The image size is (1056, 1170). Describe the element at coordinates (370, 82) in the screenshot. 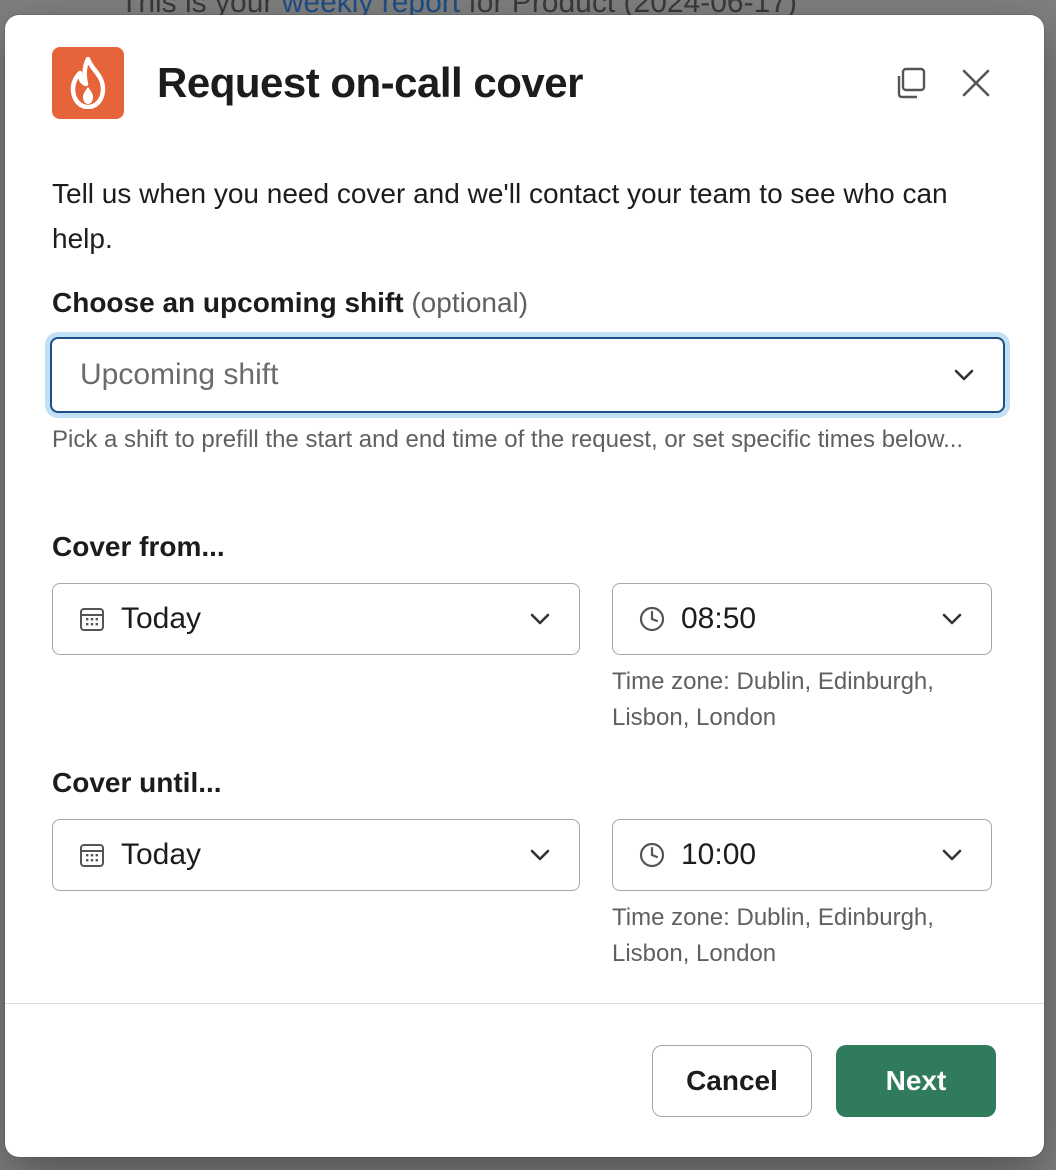

I see `modal-title: Request on-call cover` at that location.